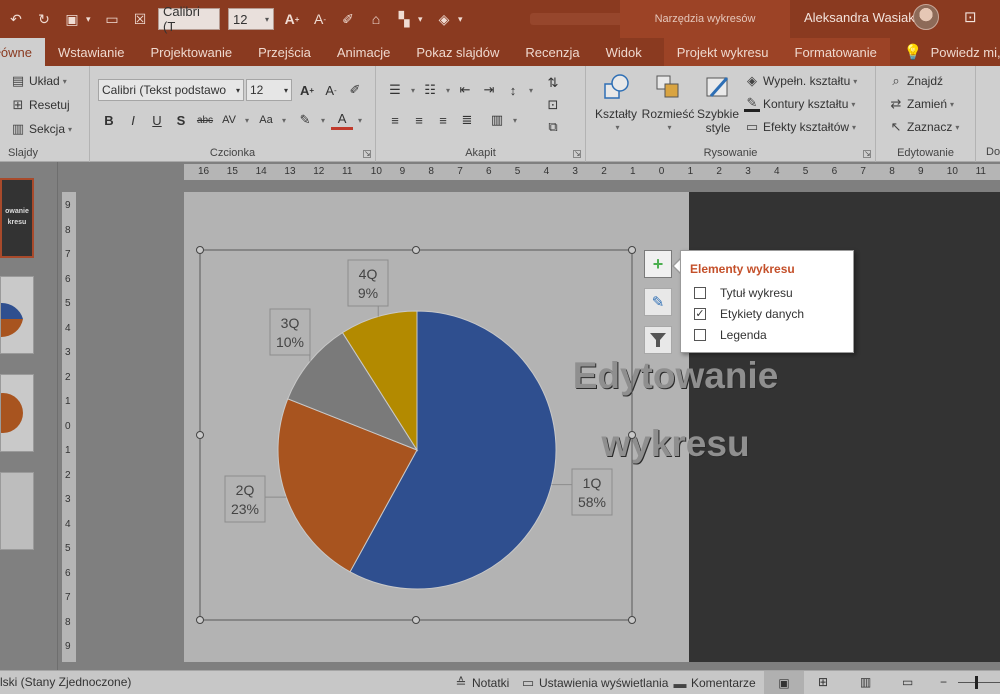 Image resolution: width=1000 pixels, height=694 pixels. I want to click on repeat-icon: ↻, so click(44, 19).